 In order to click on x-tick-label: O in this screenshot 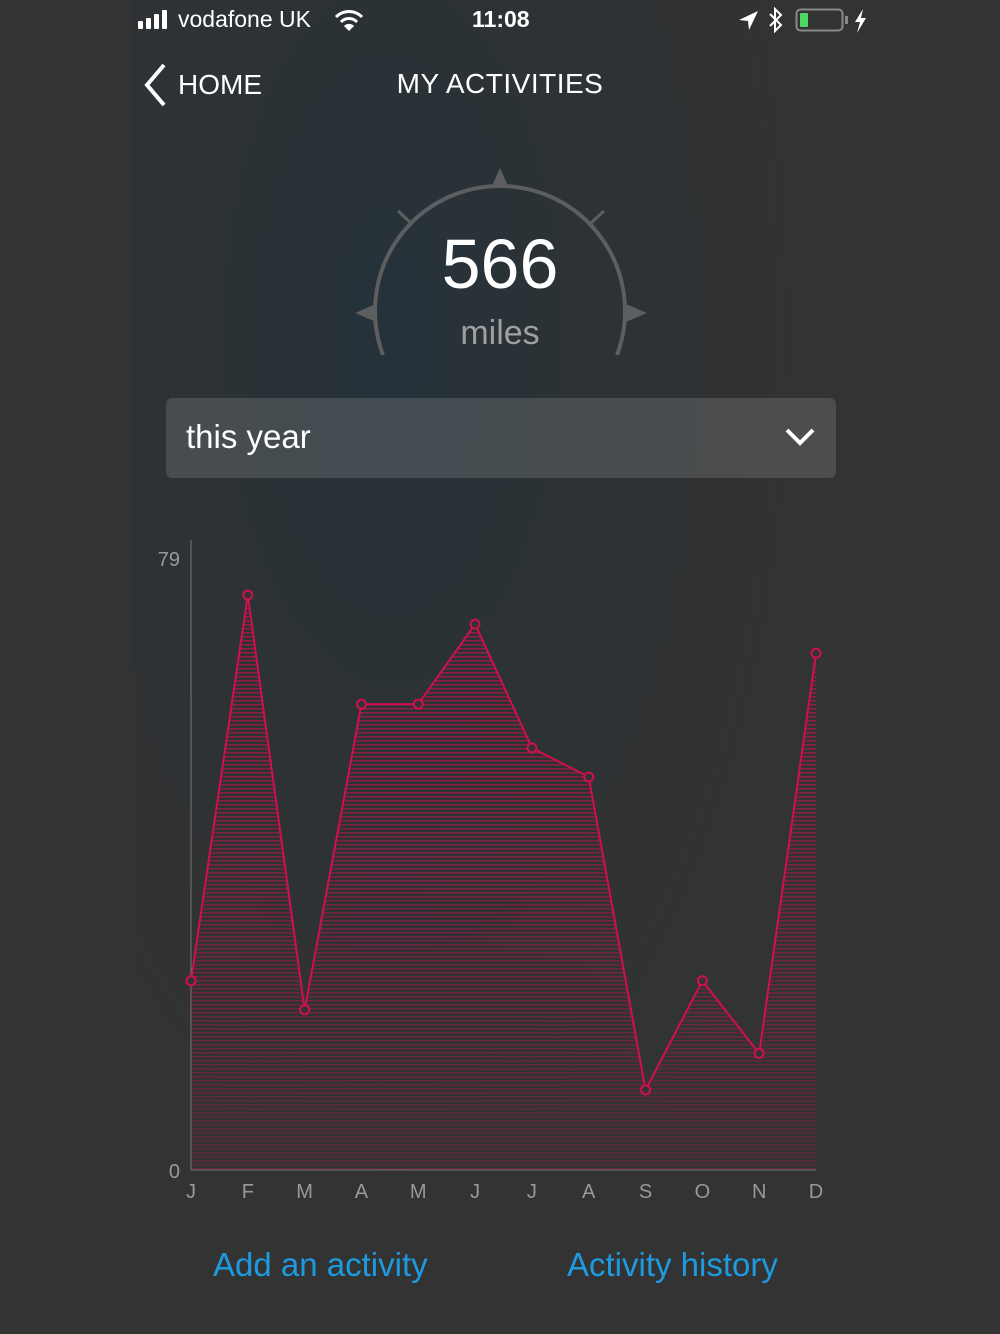, I will do `click(703, 1192)`.